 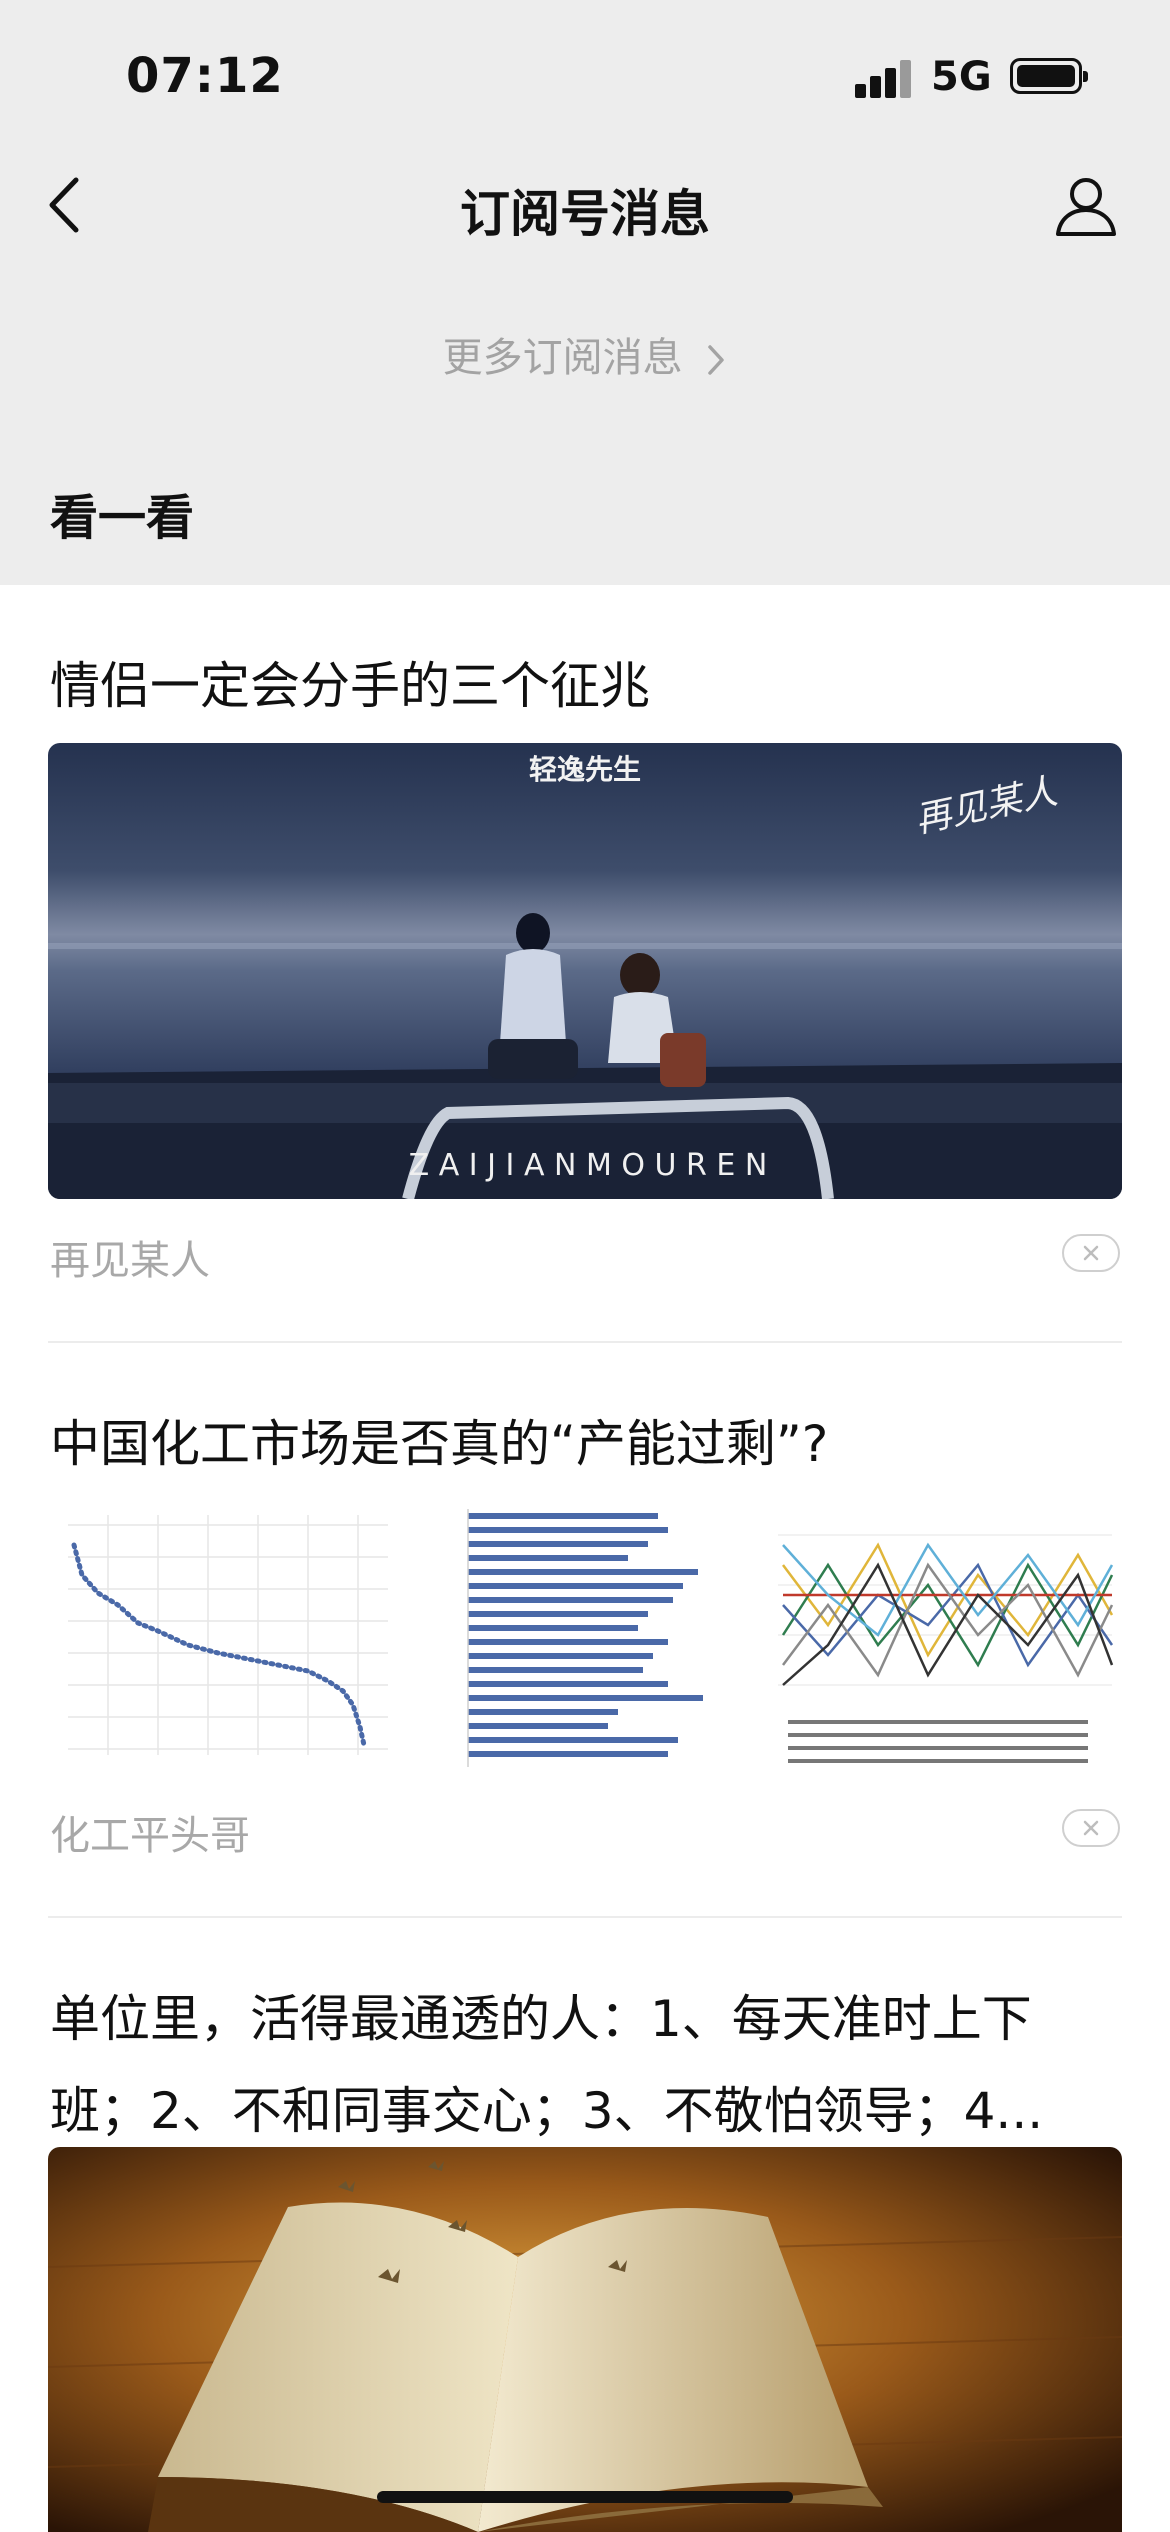 I want to click on article-source: 化工平头哥, so click(x=150, y=1832).